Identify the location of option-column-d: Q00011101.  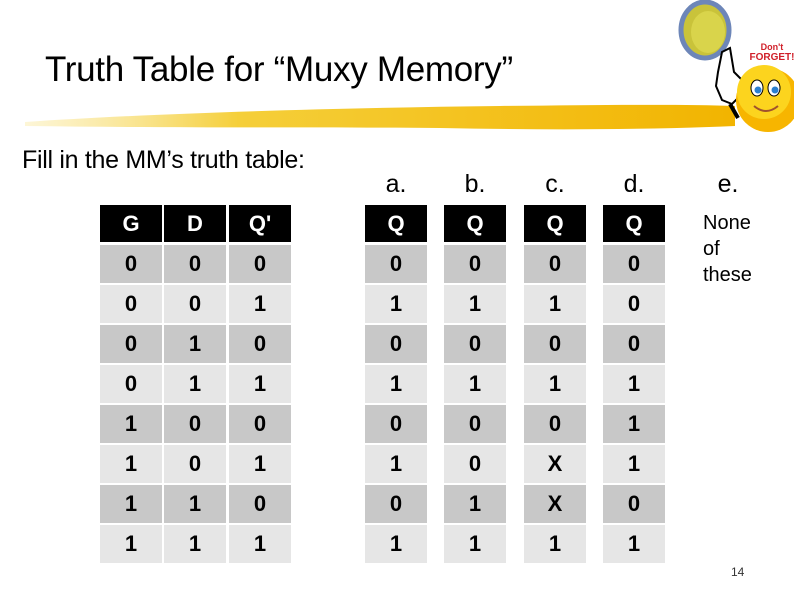
(634, 385).